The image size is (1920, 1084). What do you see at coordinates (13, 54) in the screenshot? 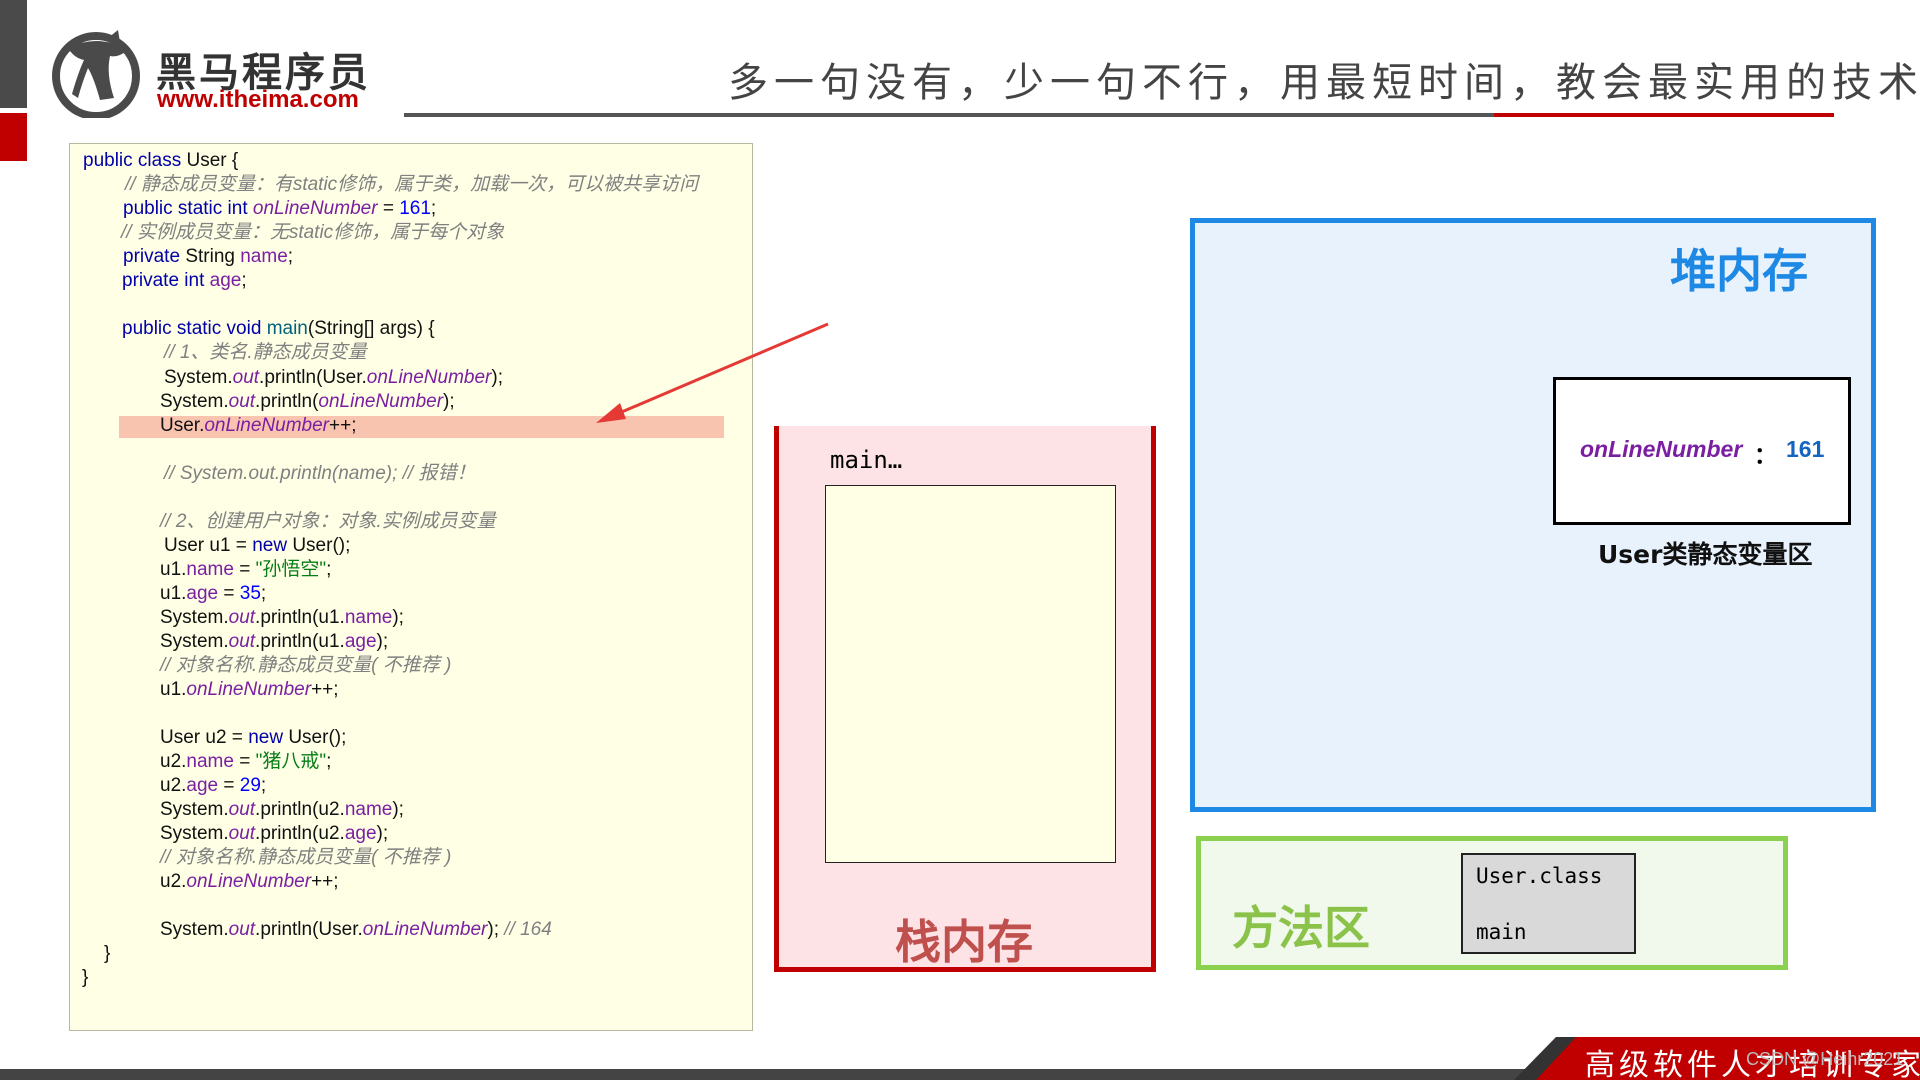
I see `left-accent-bar-dark` at bounding box center [13, 54].